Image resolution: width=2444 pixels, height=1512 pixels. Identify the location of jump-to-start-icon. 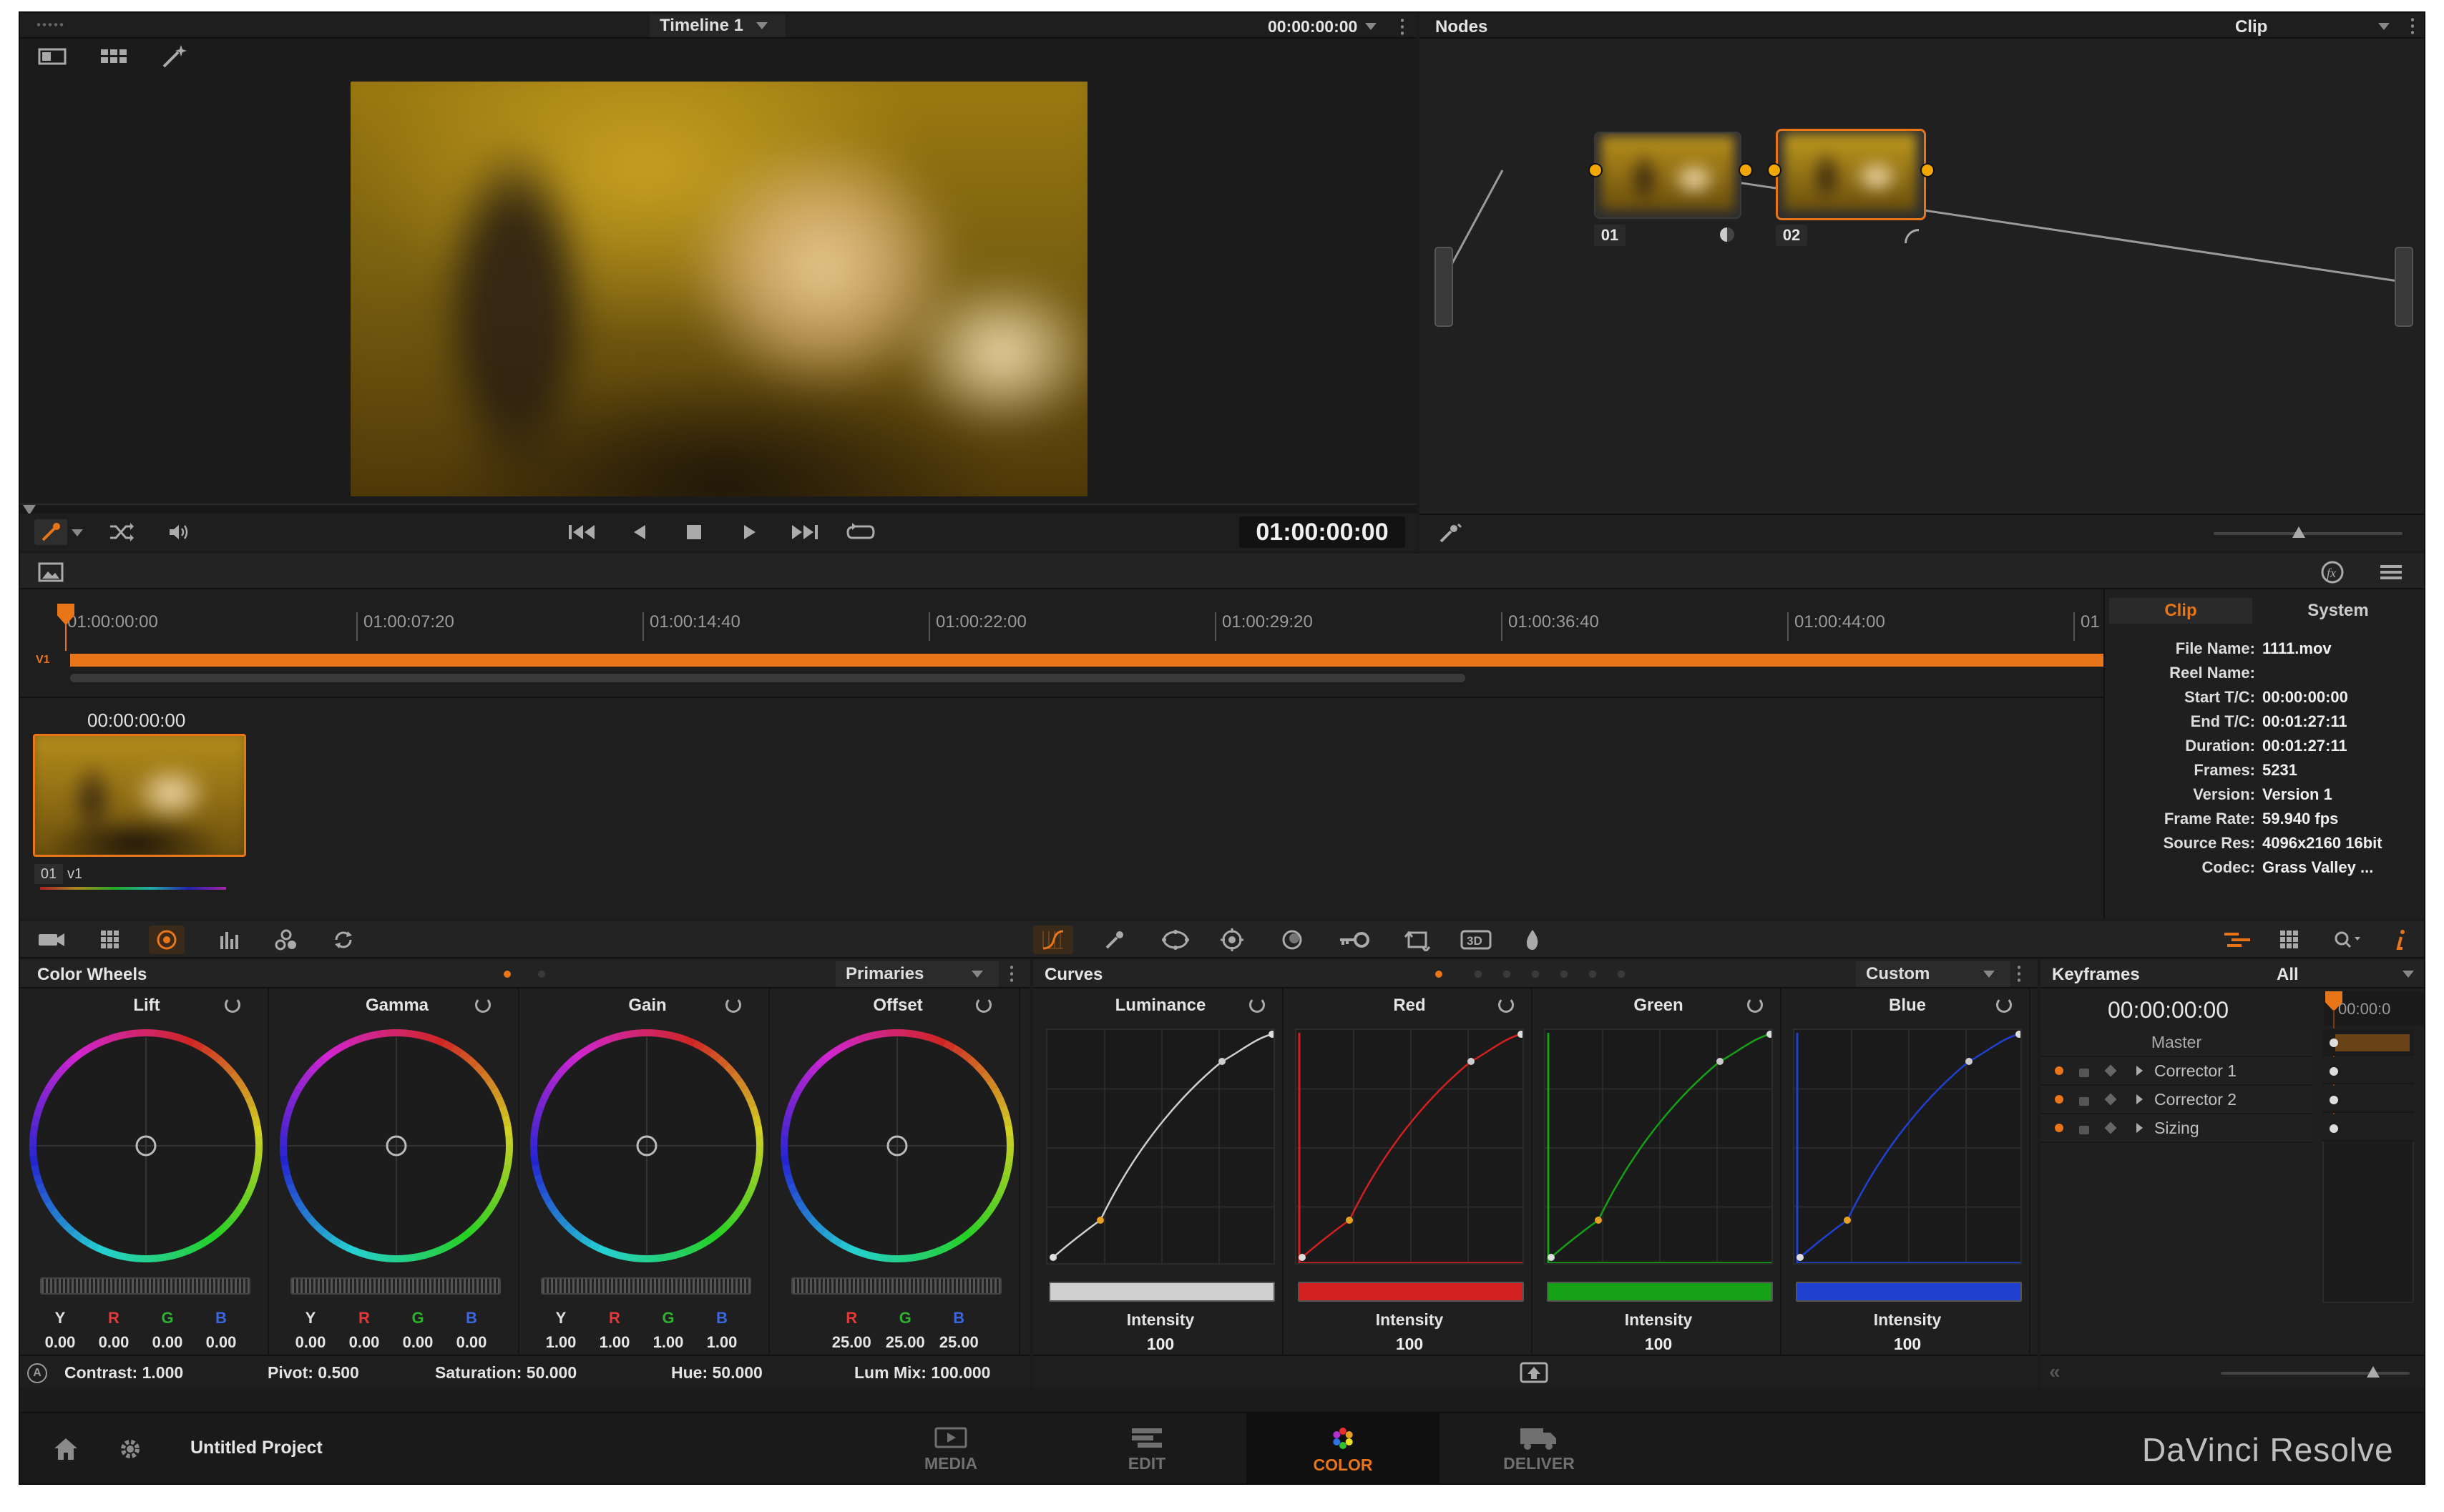
(583, 532).